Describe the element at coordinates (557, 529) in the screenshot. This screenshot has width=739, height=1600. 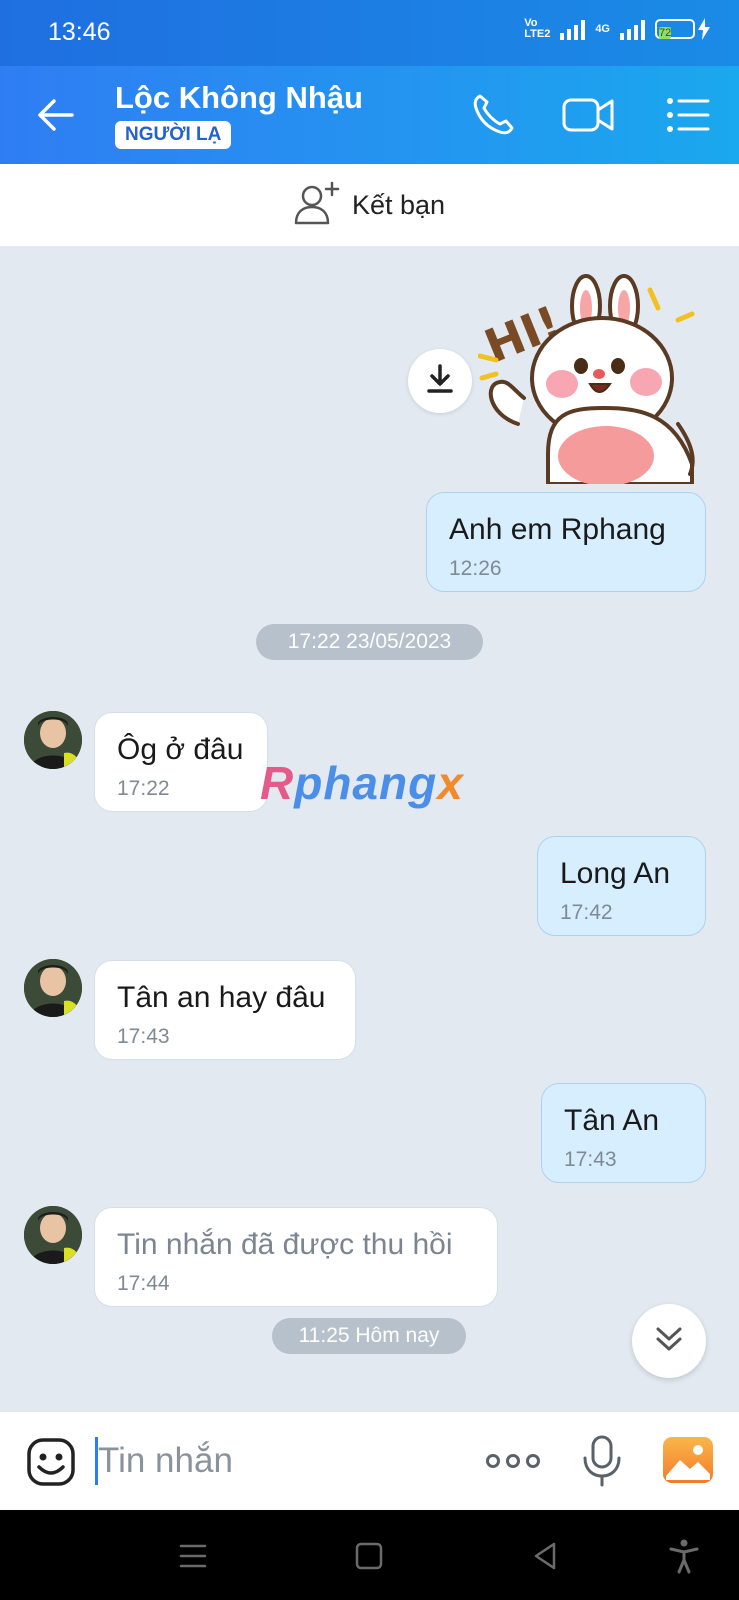
I see `message-text: Anh em Rphang` at that location.